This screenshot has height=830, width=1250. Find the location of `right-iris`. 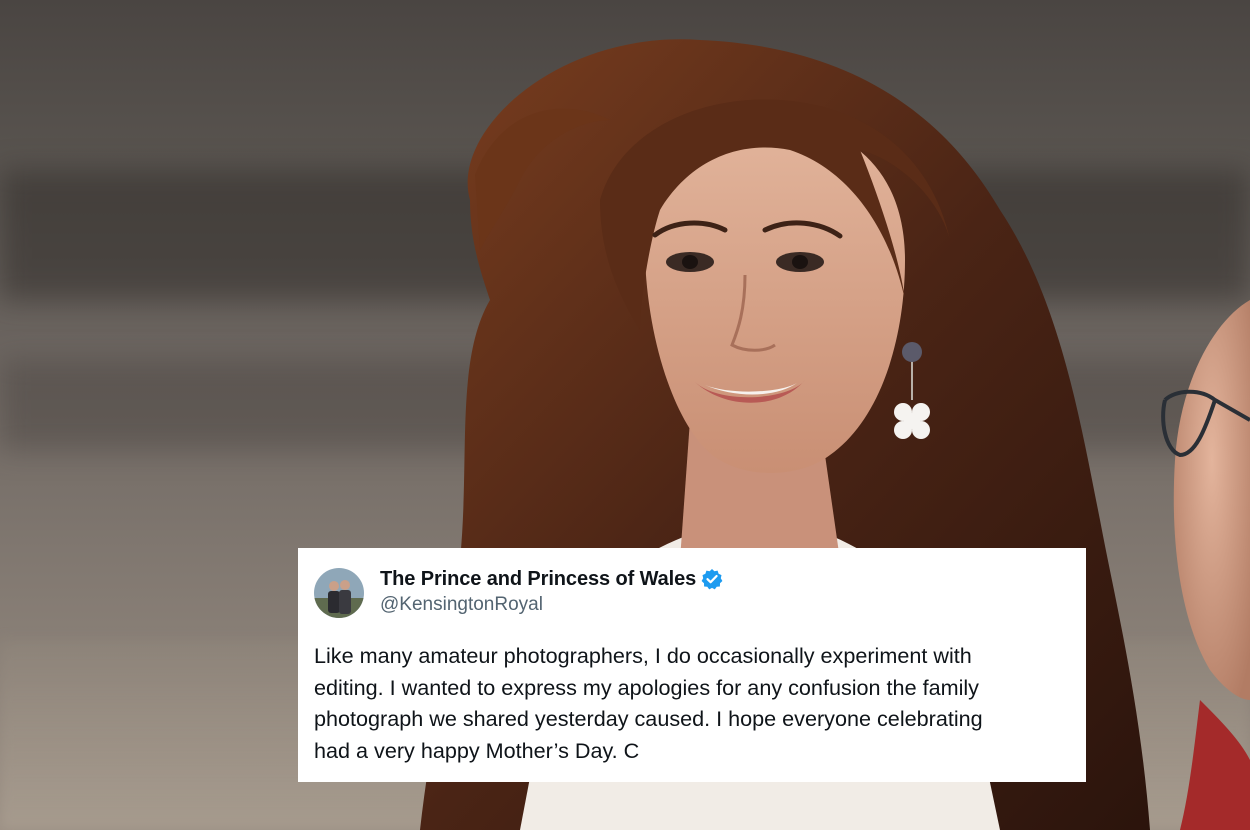

right-iris is located at coordinates (800, 262).